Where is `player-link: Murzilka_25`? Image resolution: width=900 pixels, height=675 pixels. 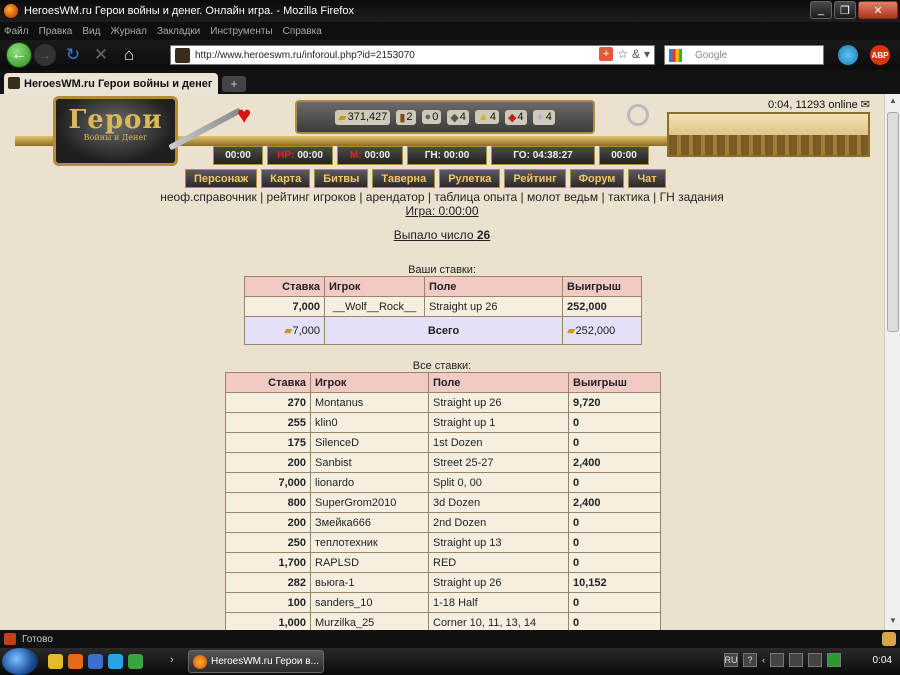 player-link: Murzilka_25 is located at coordinates (369, 621).